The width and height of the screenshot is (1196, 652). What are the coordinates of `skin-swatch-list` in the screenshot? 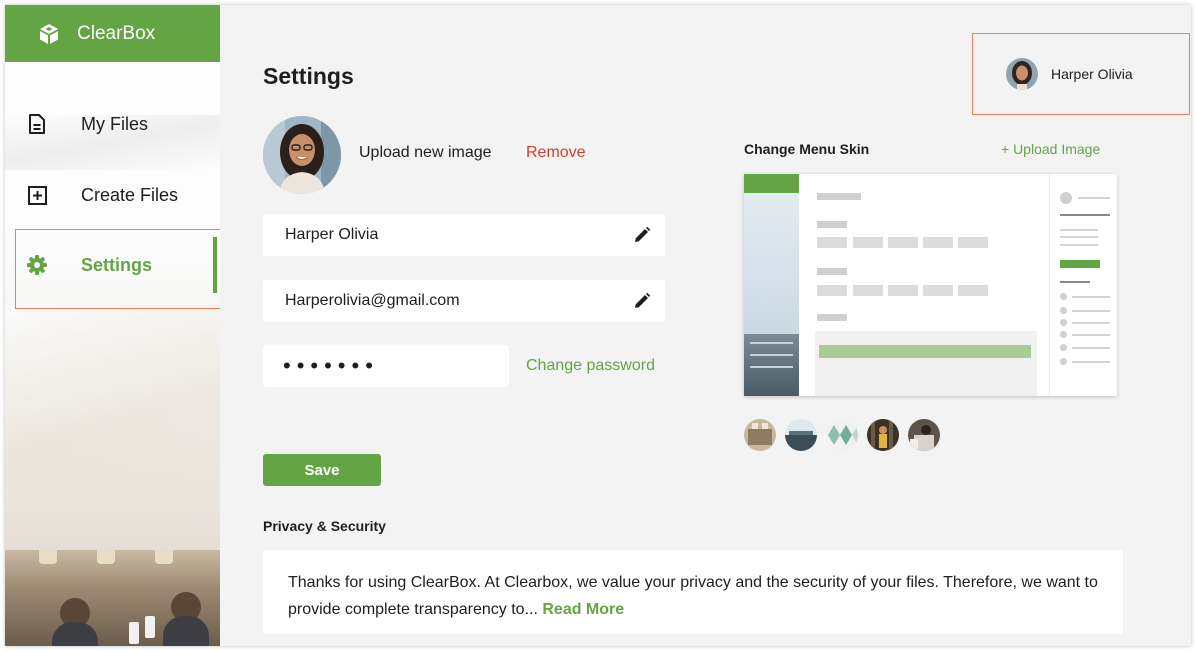 It's located at (842, 435).